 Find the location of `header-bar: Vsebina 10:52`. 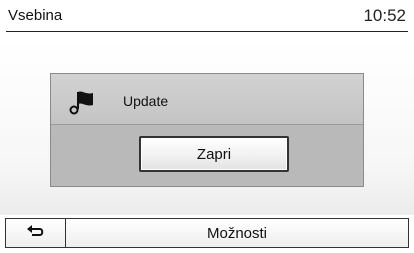

header-bar: Vsebina 10:52 is located at coordinates (207, 15).